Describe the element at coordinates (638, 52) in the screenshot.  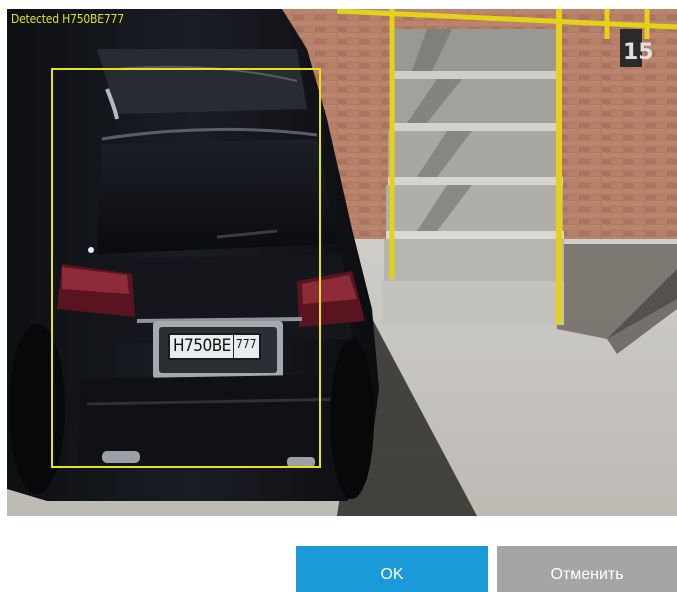
I see `wall-sign-right: 15` at that location.